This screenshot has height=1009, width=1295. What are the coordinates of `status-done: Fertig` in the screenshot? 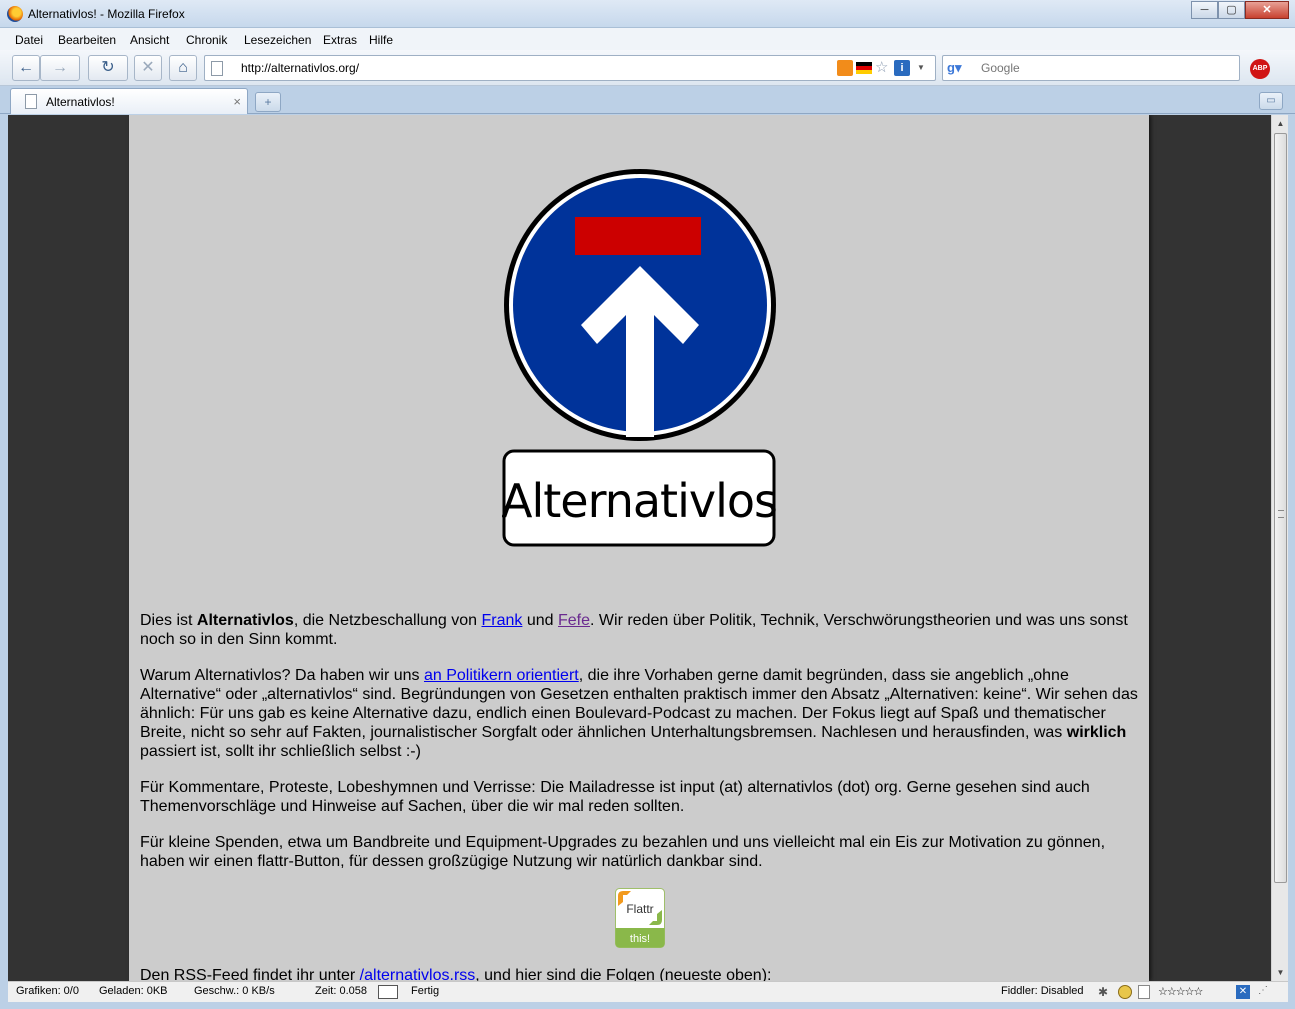 It's located at (425, 991).